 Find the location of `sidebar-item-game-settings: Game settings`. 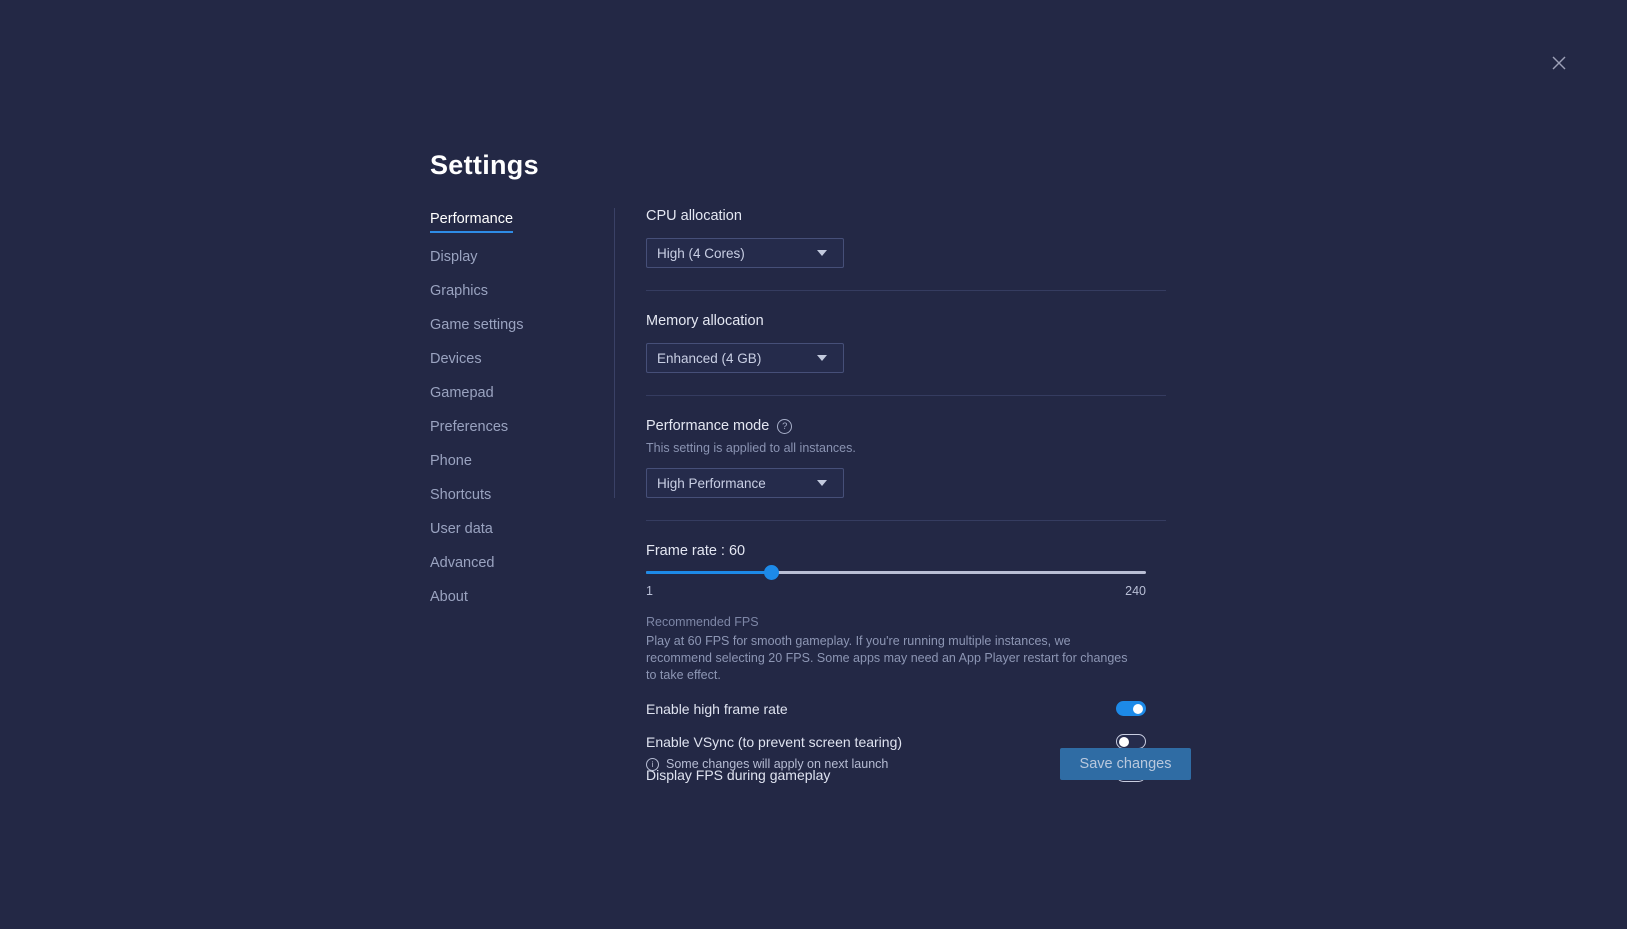

sidebar-item-game-settings: Game settings is located at coordinates (477, 326).